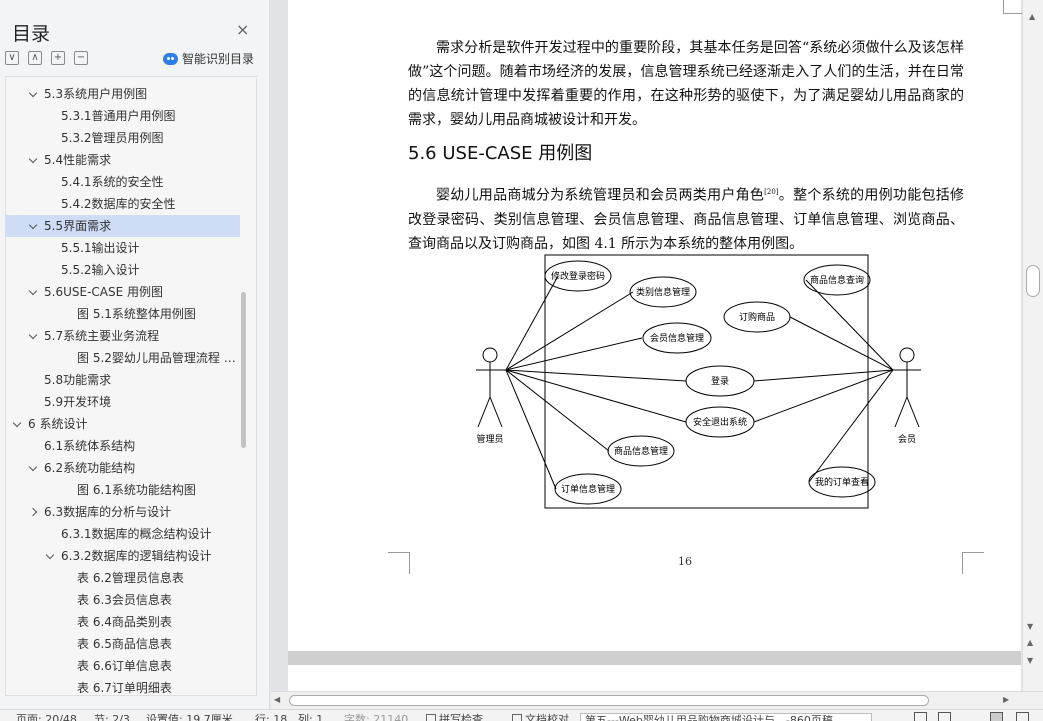 The height and width of the screenshot is (721, 1043). I want to click on toc-item-label: 5.5.1输出设计, so click(100, 248).